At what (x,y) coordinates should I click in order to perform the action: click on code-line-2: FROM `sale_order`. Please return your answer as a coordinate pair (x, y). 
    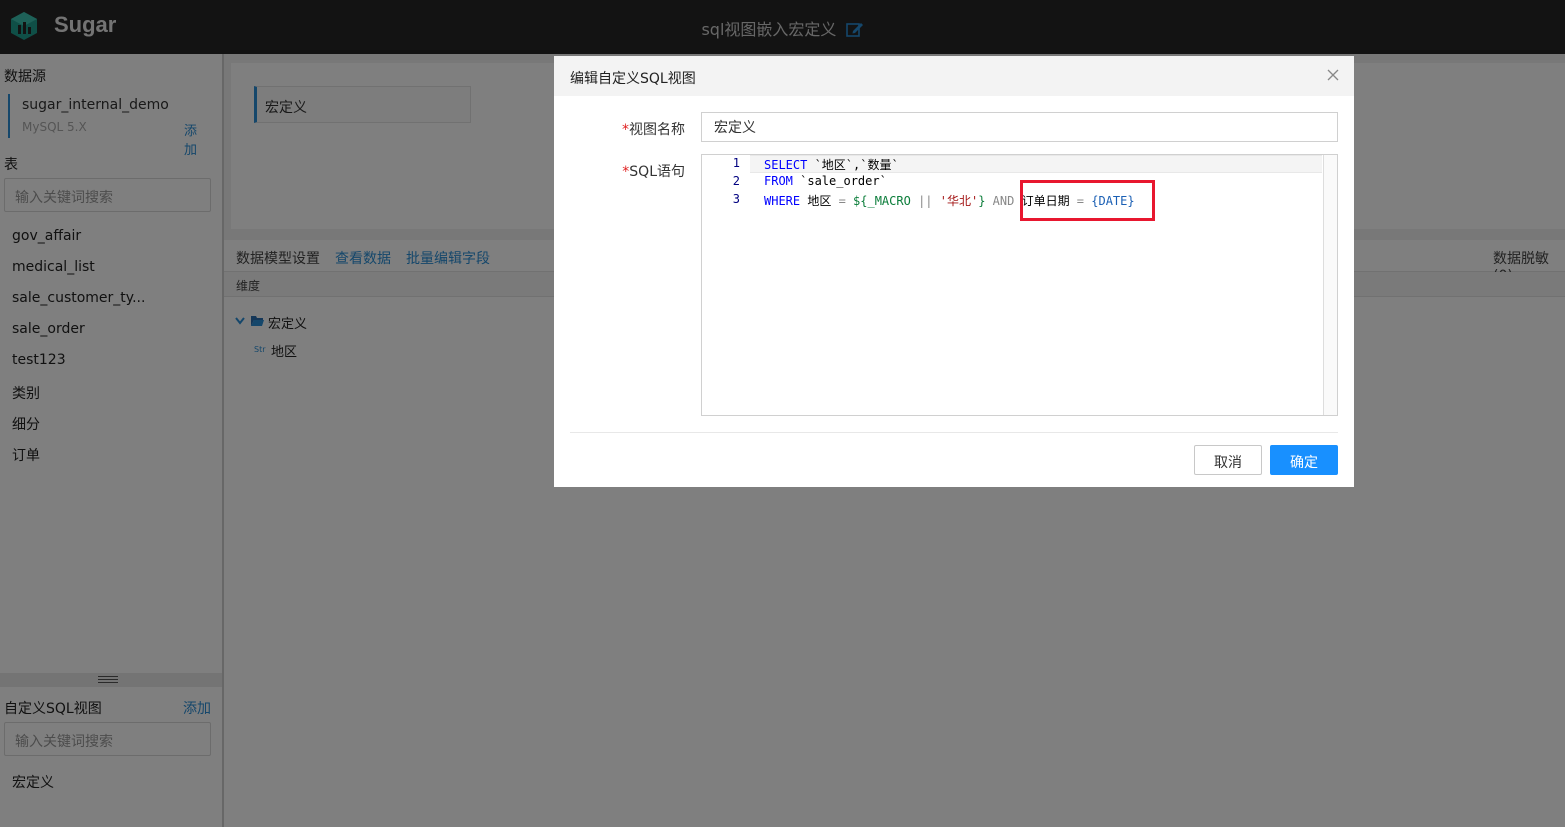
    Looking at the image, I should click on (825, 181).